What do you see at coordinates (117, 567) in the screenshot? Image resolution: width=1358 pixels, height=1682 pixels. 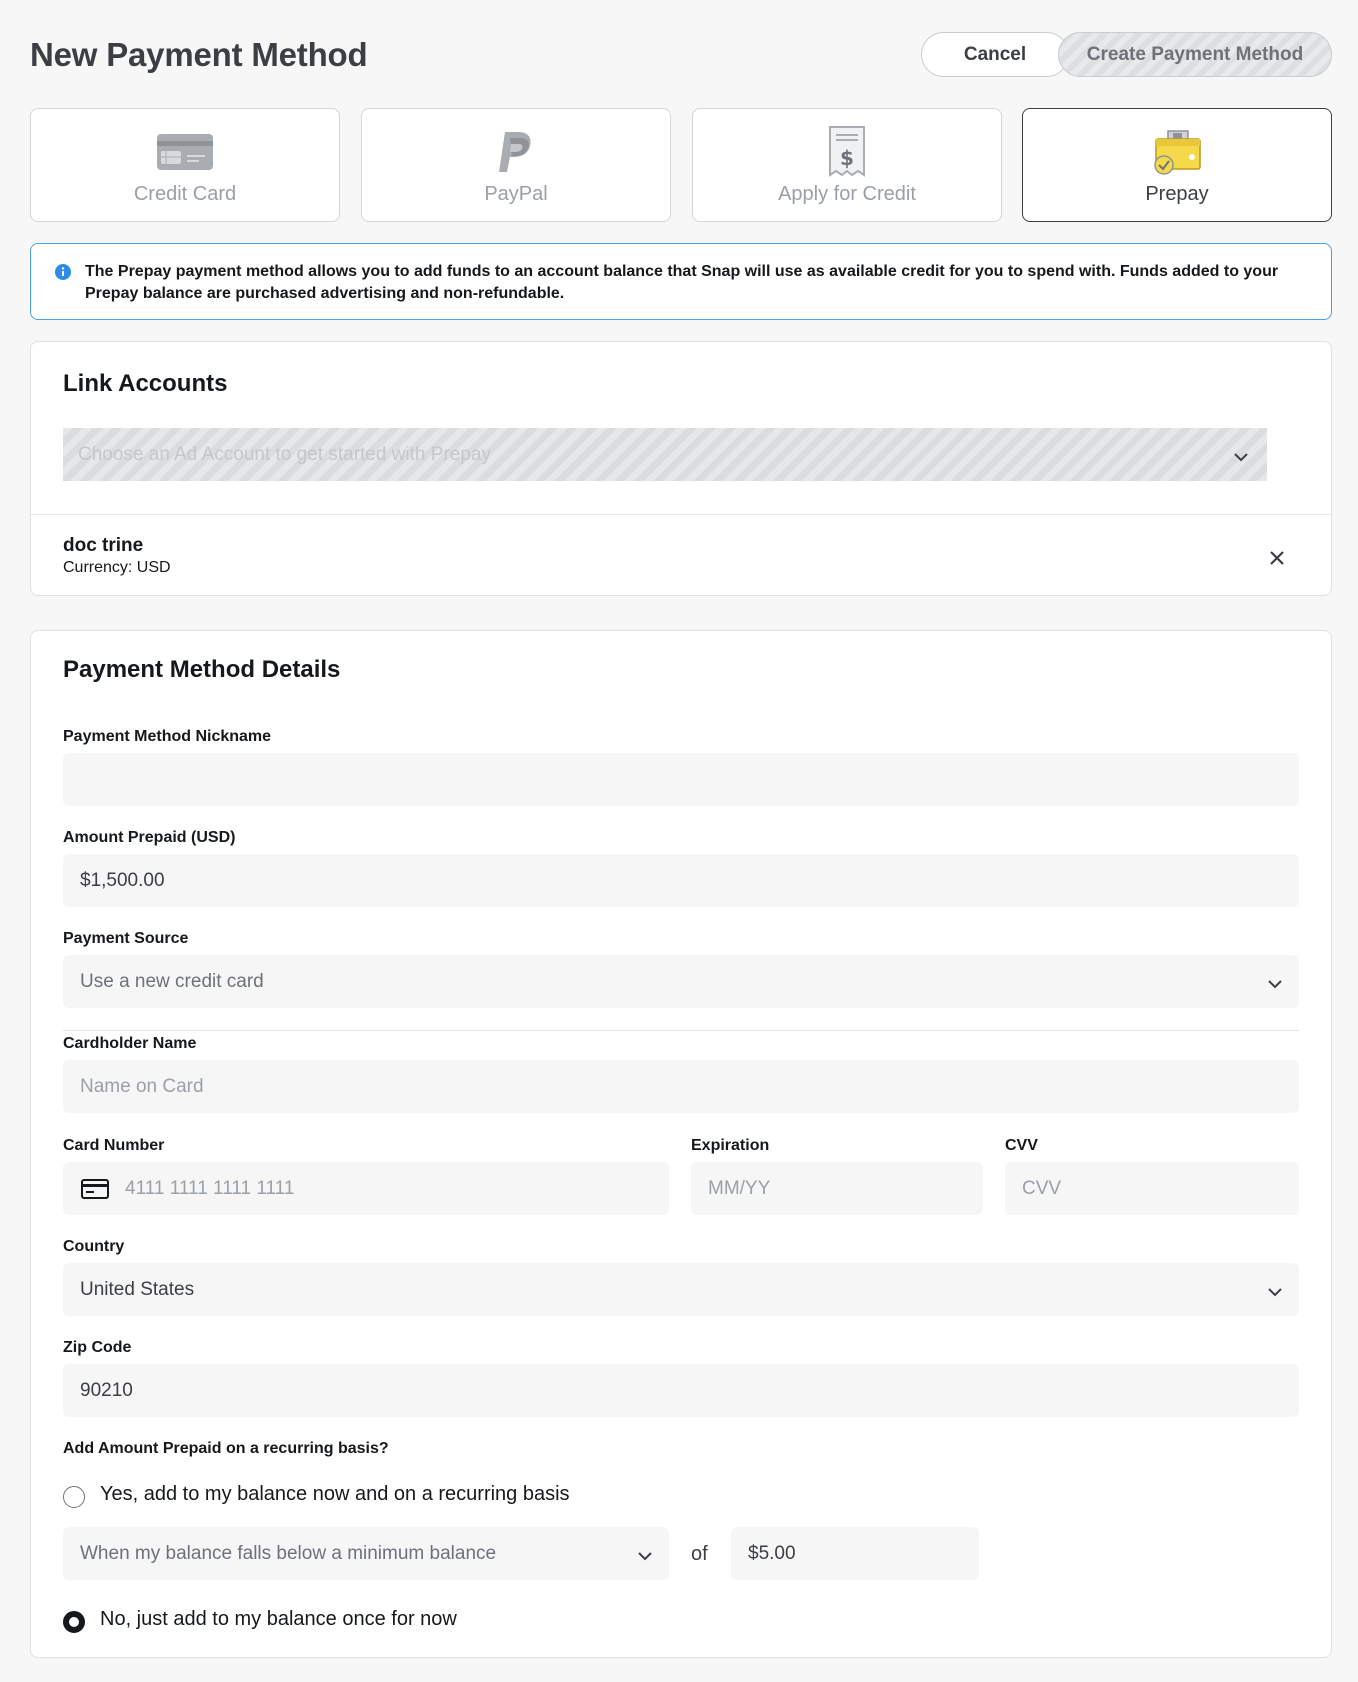 I see `linked-account-currency: Currency: USD` at bounding box center [117, 567].